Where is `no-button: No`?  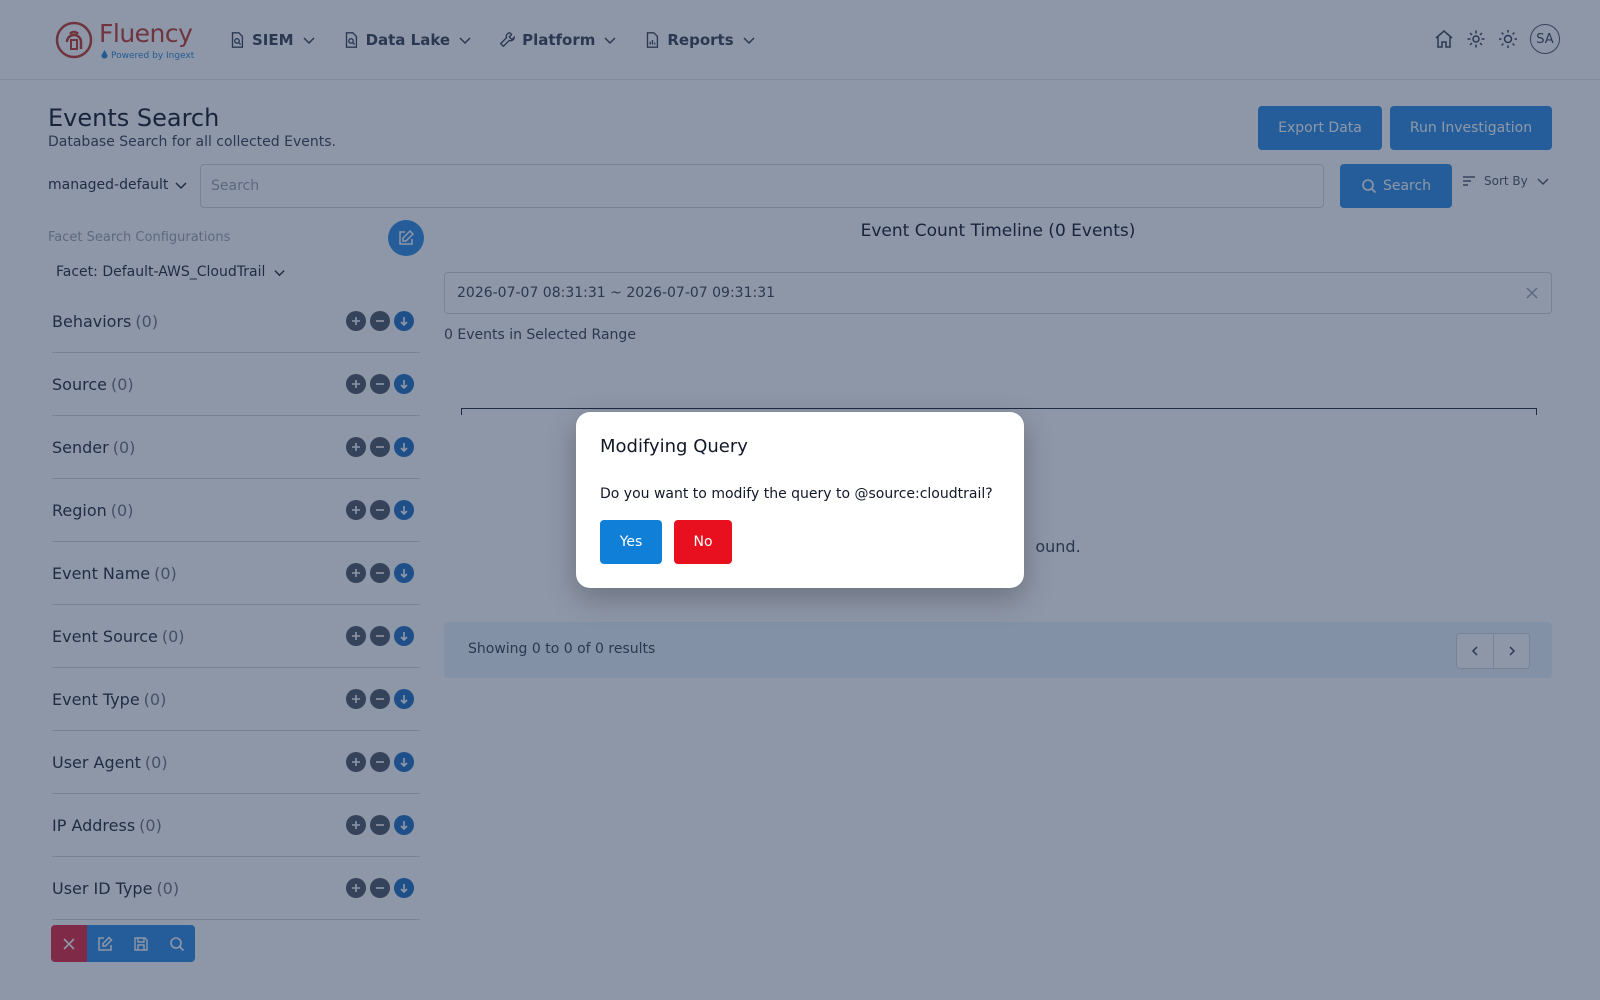 no-button: No is located at coordinates (703, 542).